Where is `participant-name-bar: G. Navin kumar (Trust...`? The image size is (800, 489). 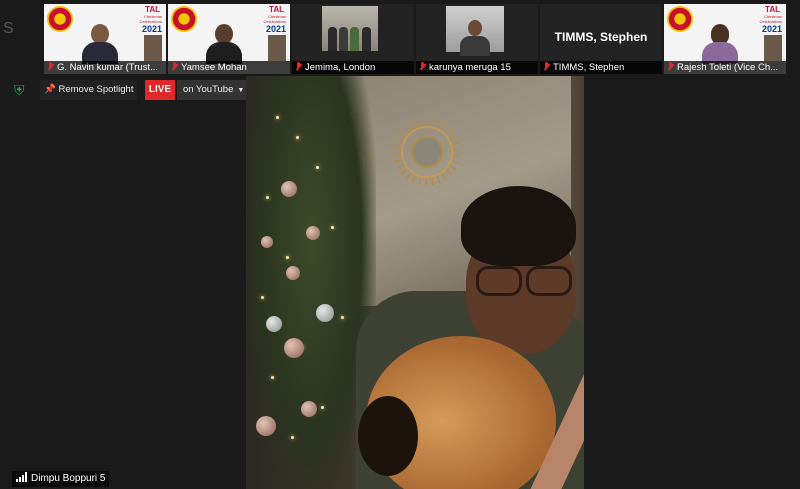 participant-name-bar: G. Navin kumar (Trust... is located at coordinates (105, 67).